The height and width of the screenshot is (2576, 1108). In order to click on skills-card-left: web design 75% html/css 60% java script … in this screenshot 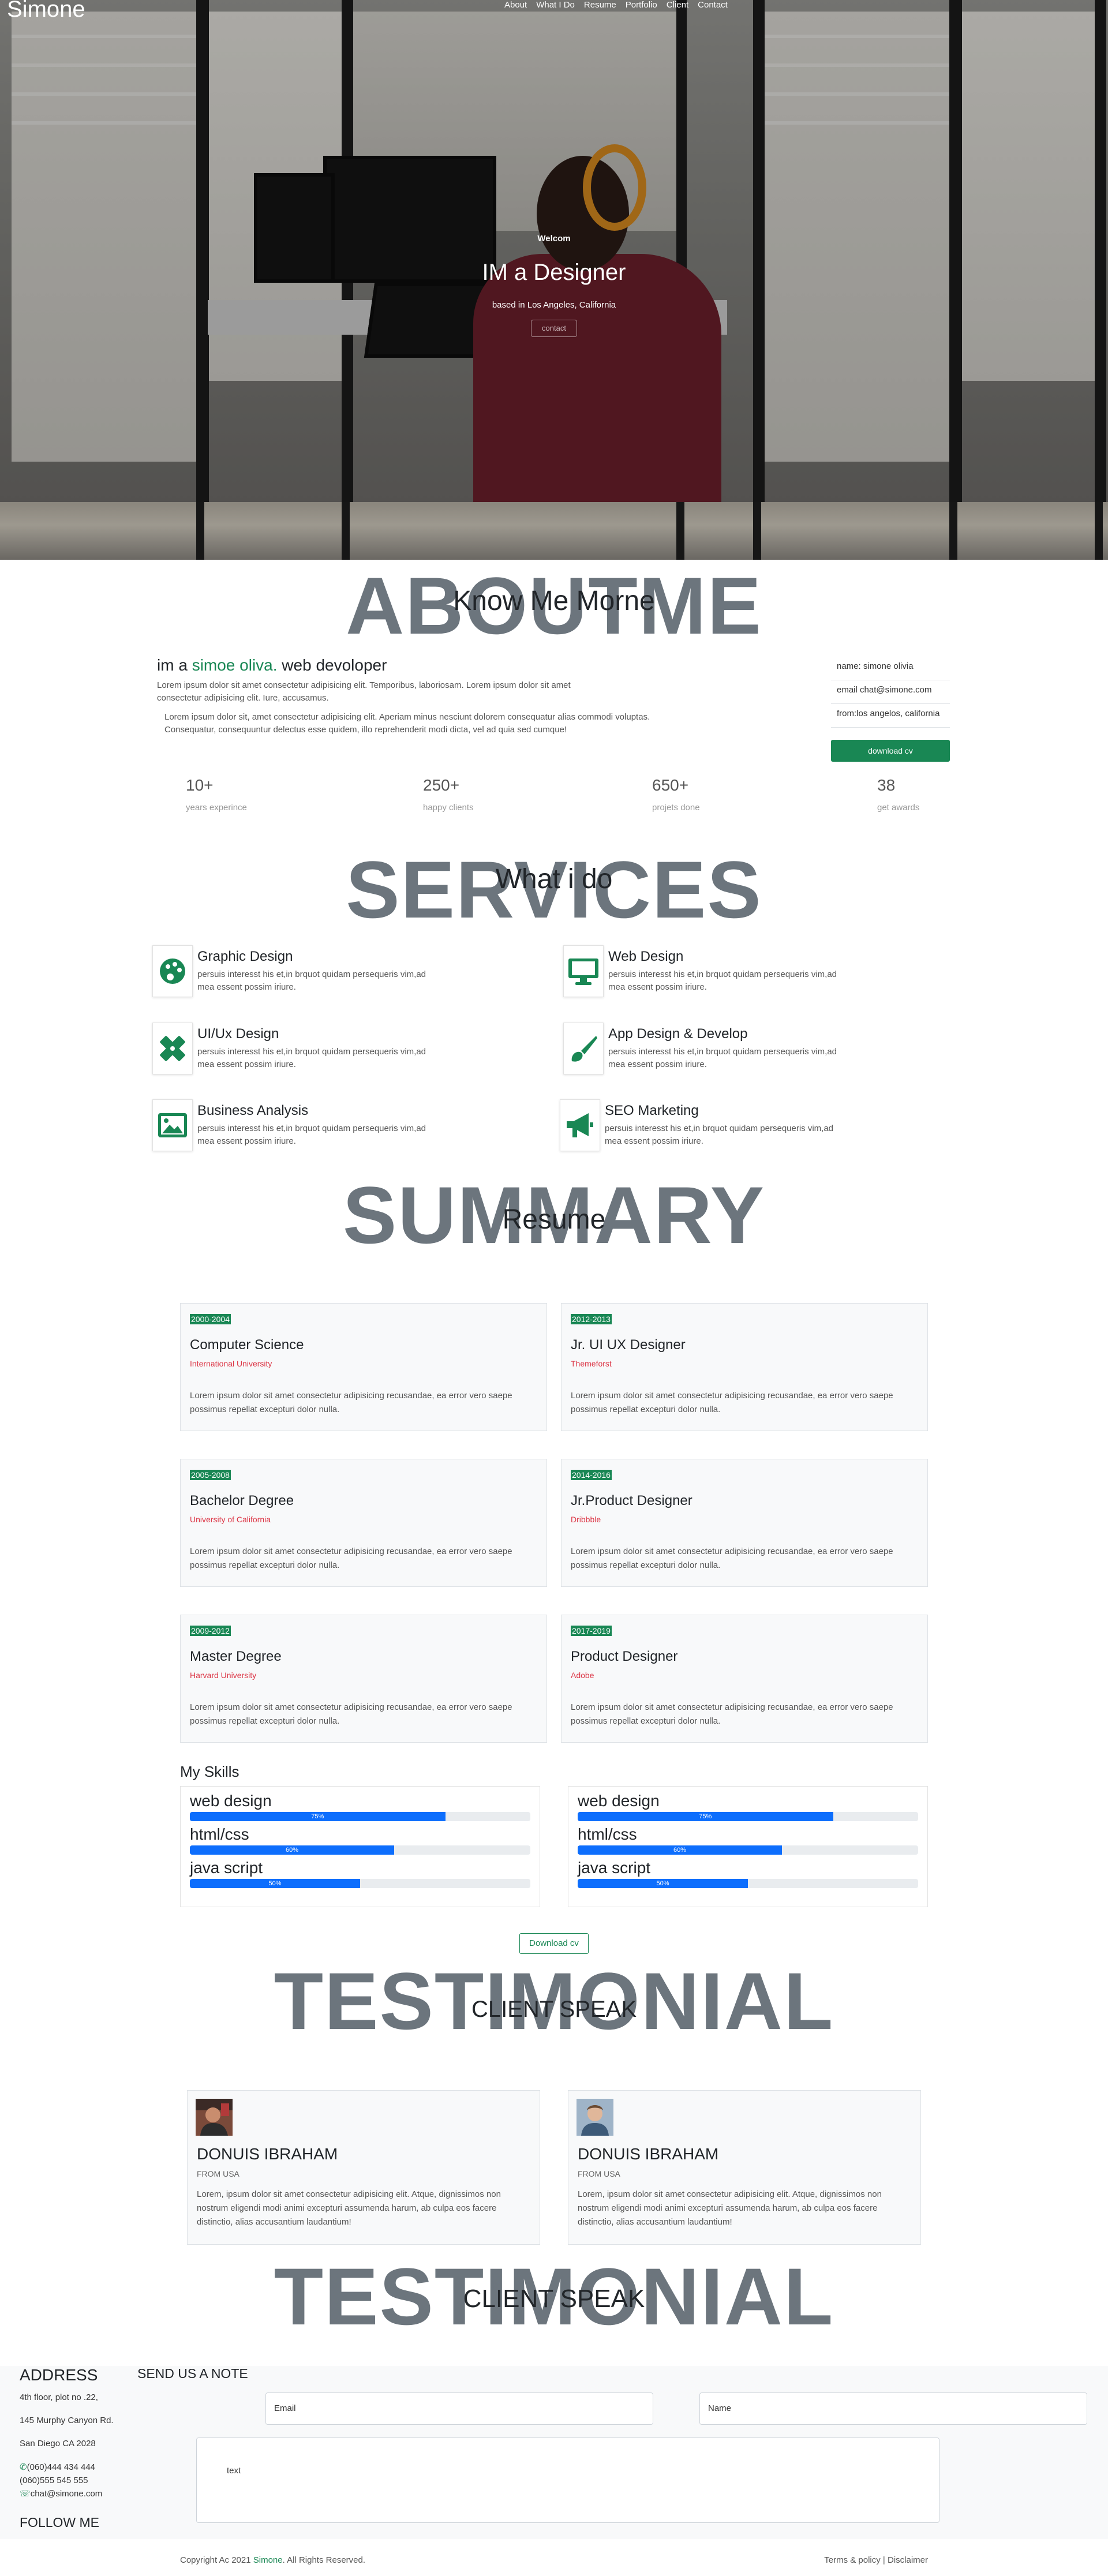, I will do `click(360, 1846)`.